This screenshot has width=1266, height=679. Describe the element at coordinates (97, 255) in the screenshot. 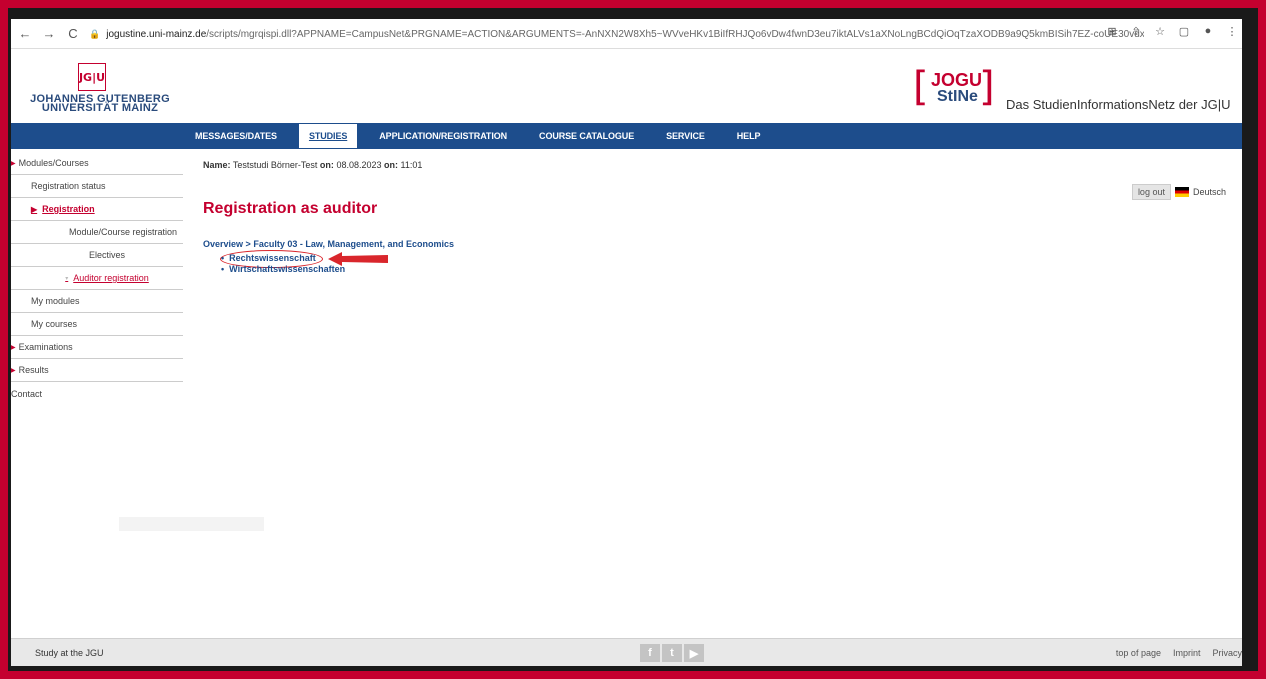

I see `sidebar-item-electives: Electives` at that location.